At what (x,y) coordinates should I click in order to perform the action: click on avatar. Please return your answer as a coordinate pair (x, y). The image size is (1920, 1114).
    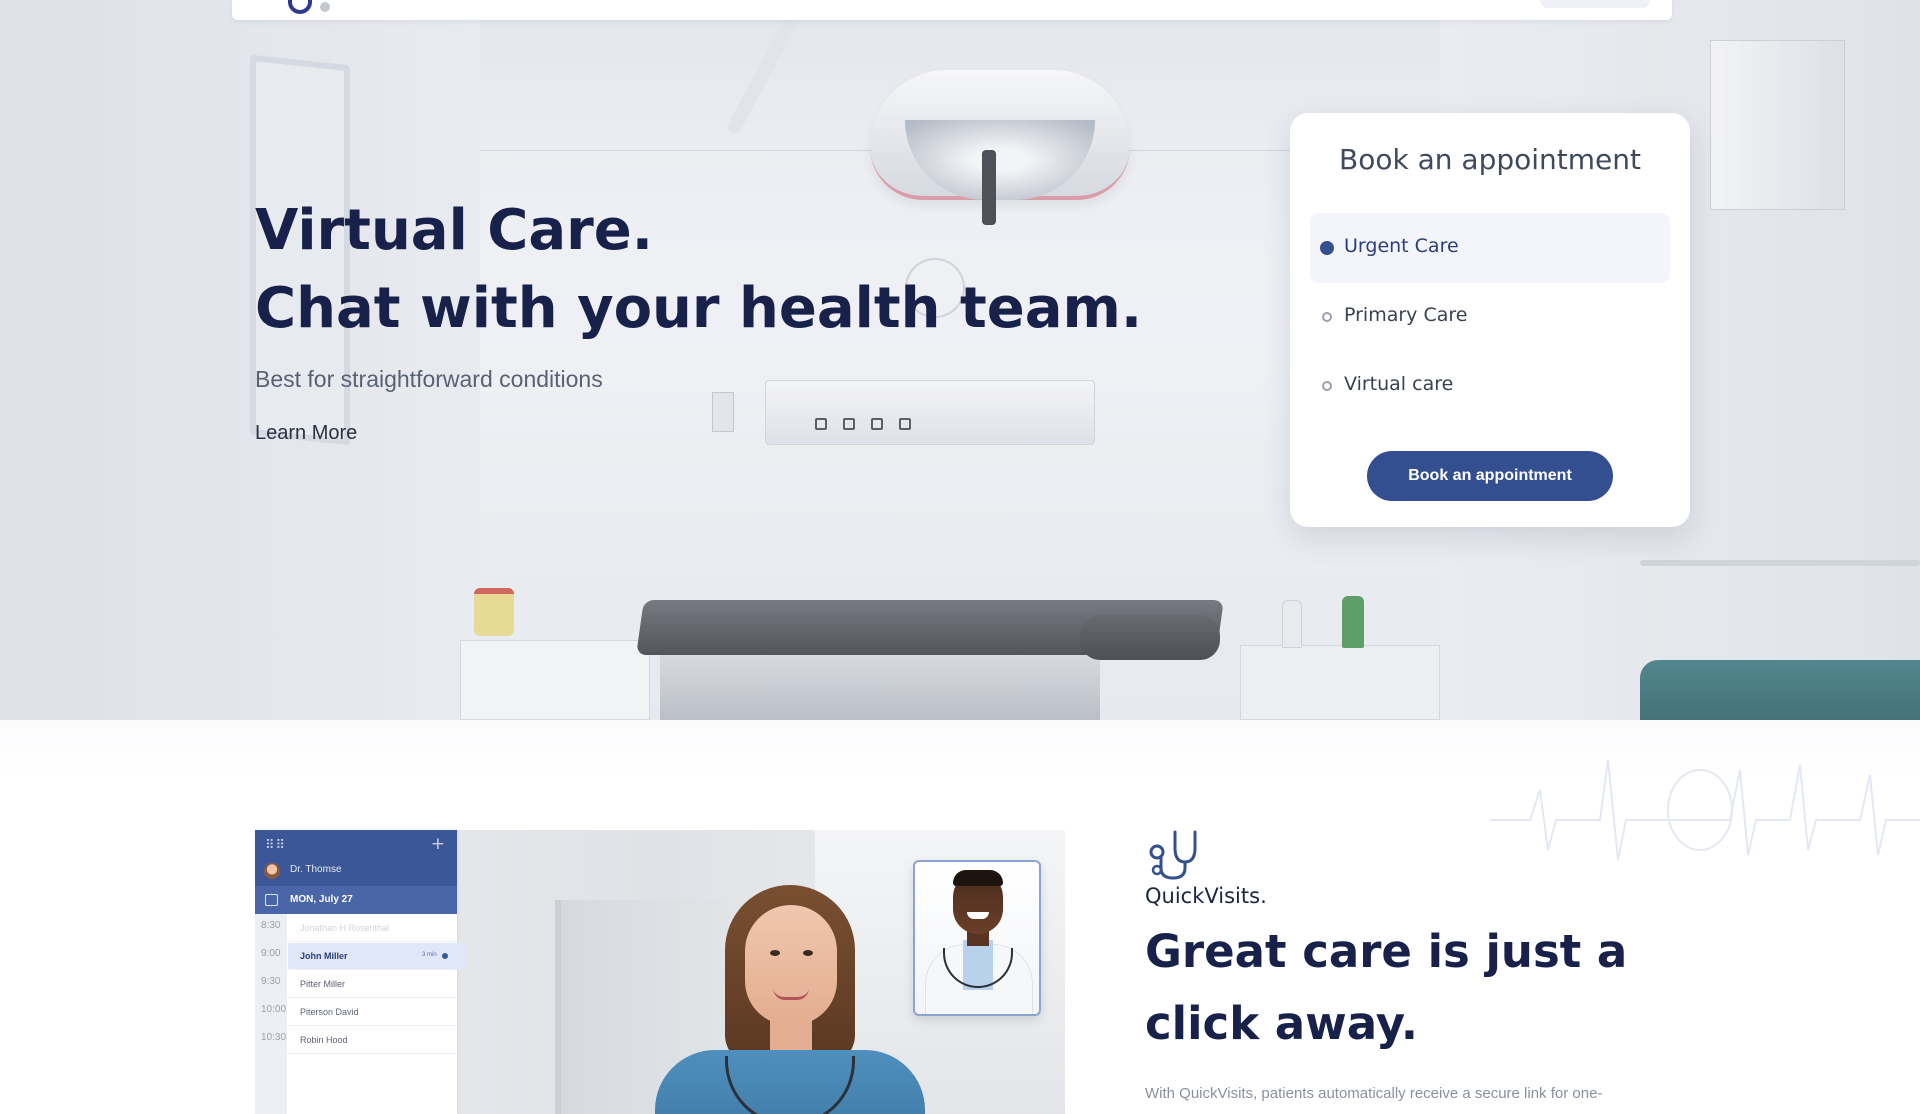
    Looking at the image, I should click on (272, 871).